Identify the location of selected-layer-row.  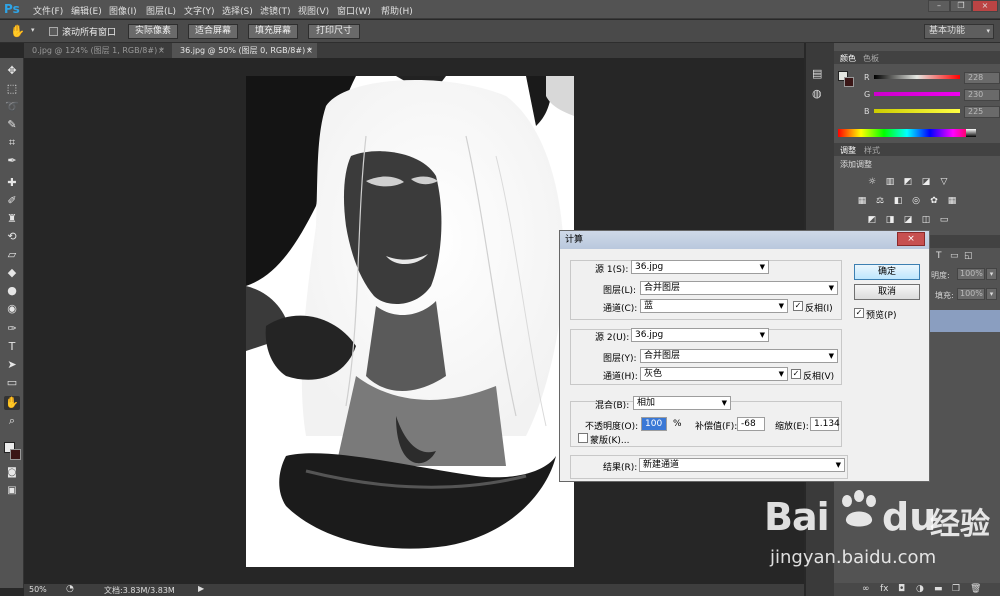
(965, 321).